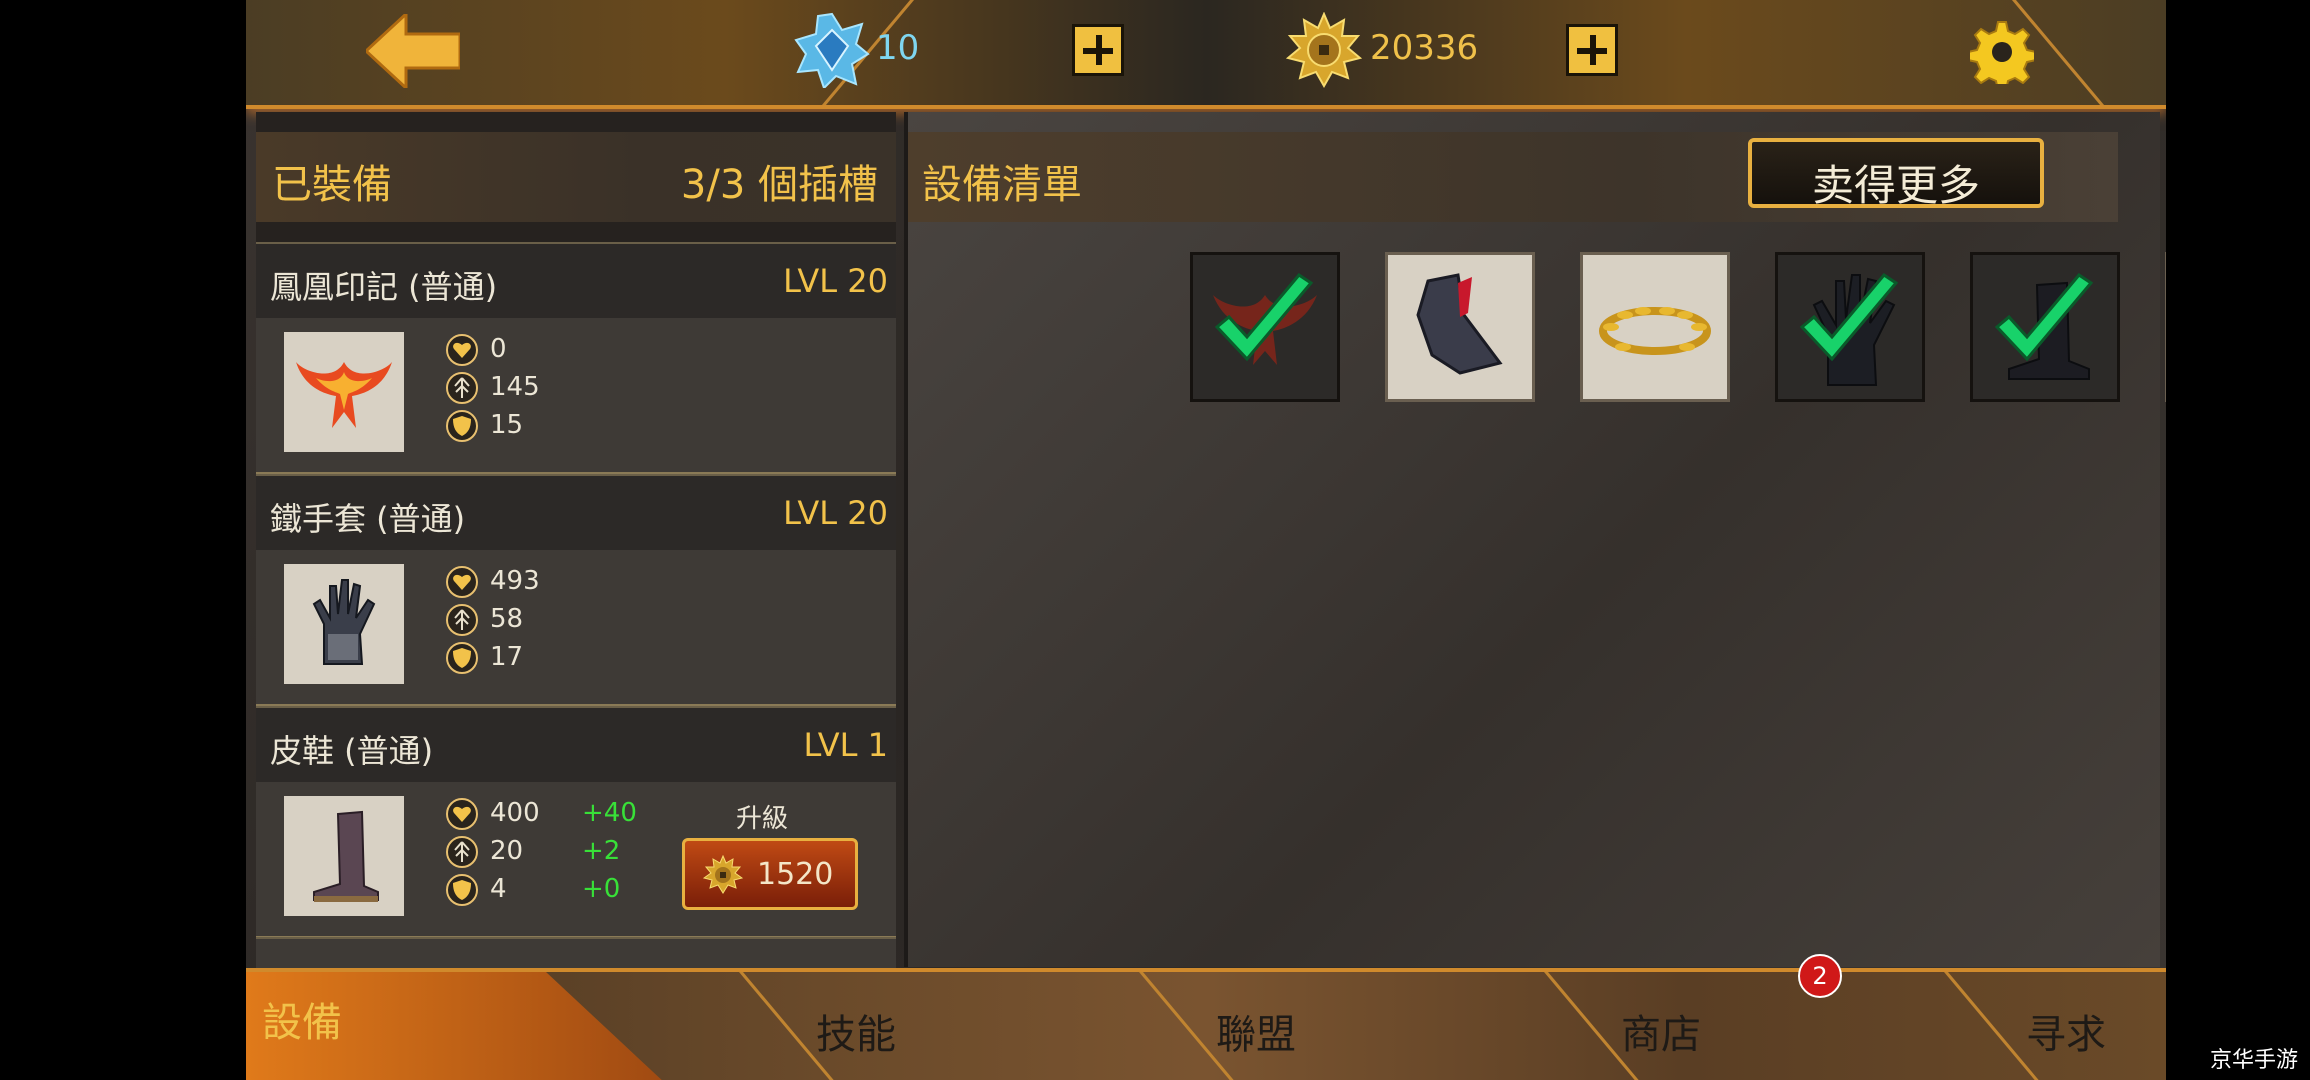  What do you see at coordinates (1256, 1026) in the screenshot?
I see `tab-alliance: 聯盟` at bounding box center [1256, 1026].